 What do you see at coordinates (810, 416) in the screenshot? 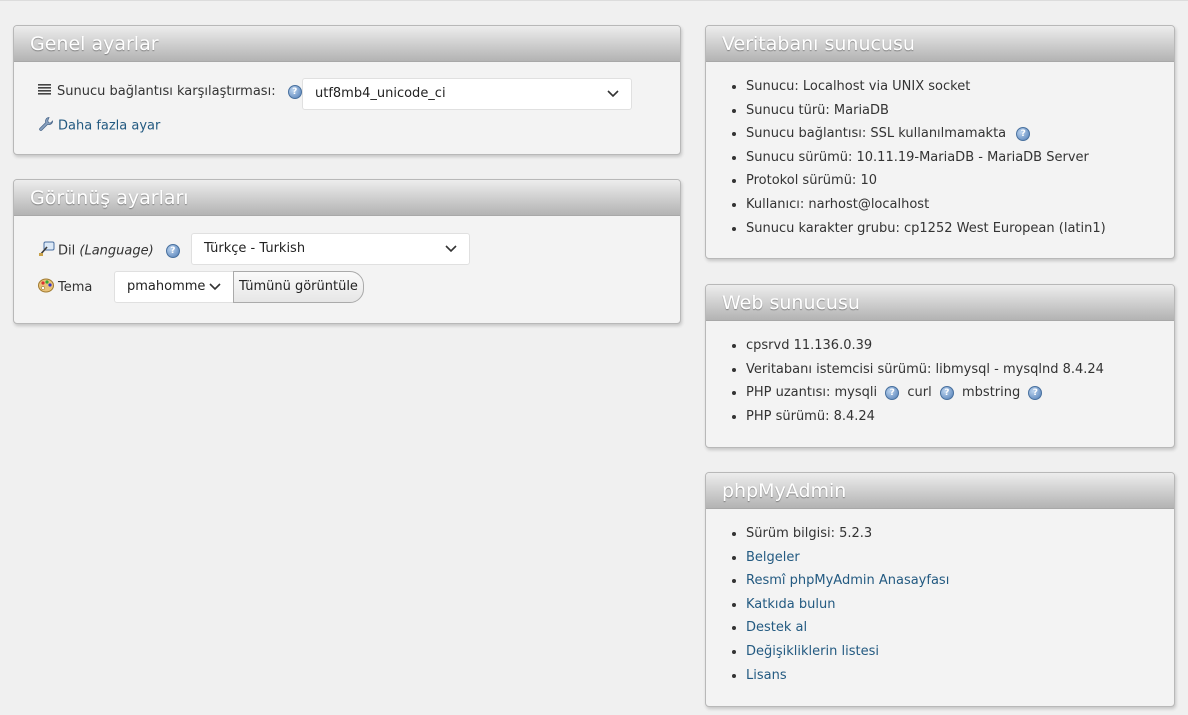
I see `php-version: PHP sürümü: 8.4.24` at bounding box center [810, 416].